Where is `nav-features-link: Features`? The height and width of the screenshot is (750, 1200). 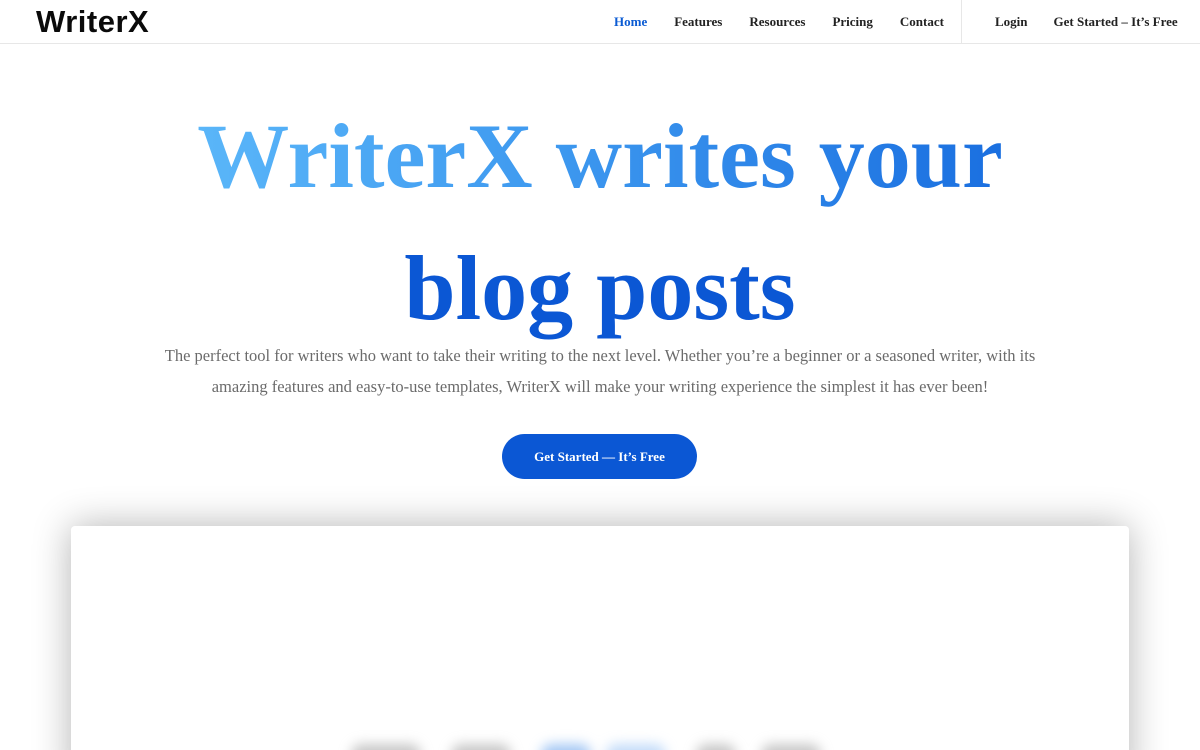 nav-features-link: Features is located at coordinates (698, 22).